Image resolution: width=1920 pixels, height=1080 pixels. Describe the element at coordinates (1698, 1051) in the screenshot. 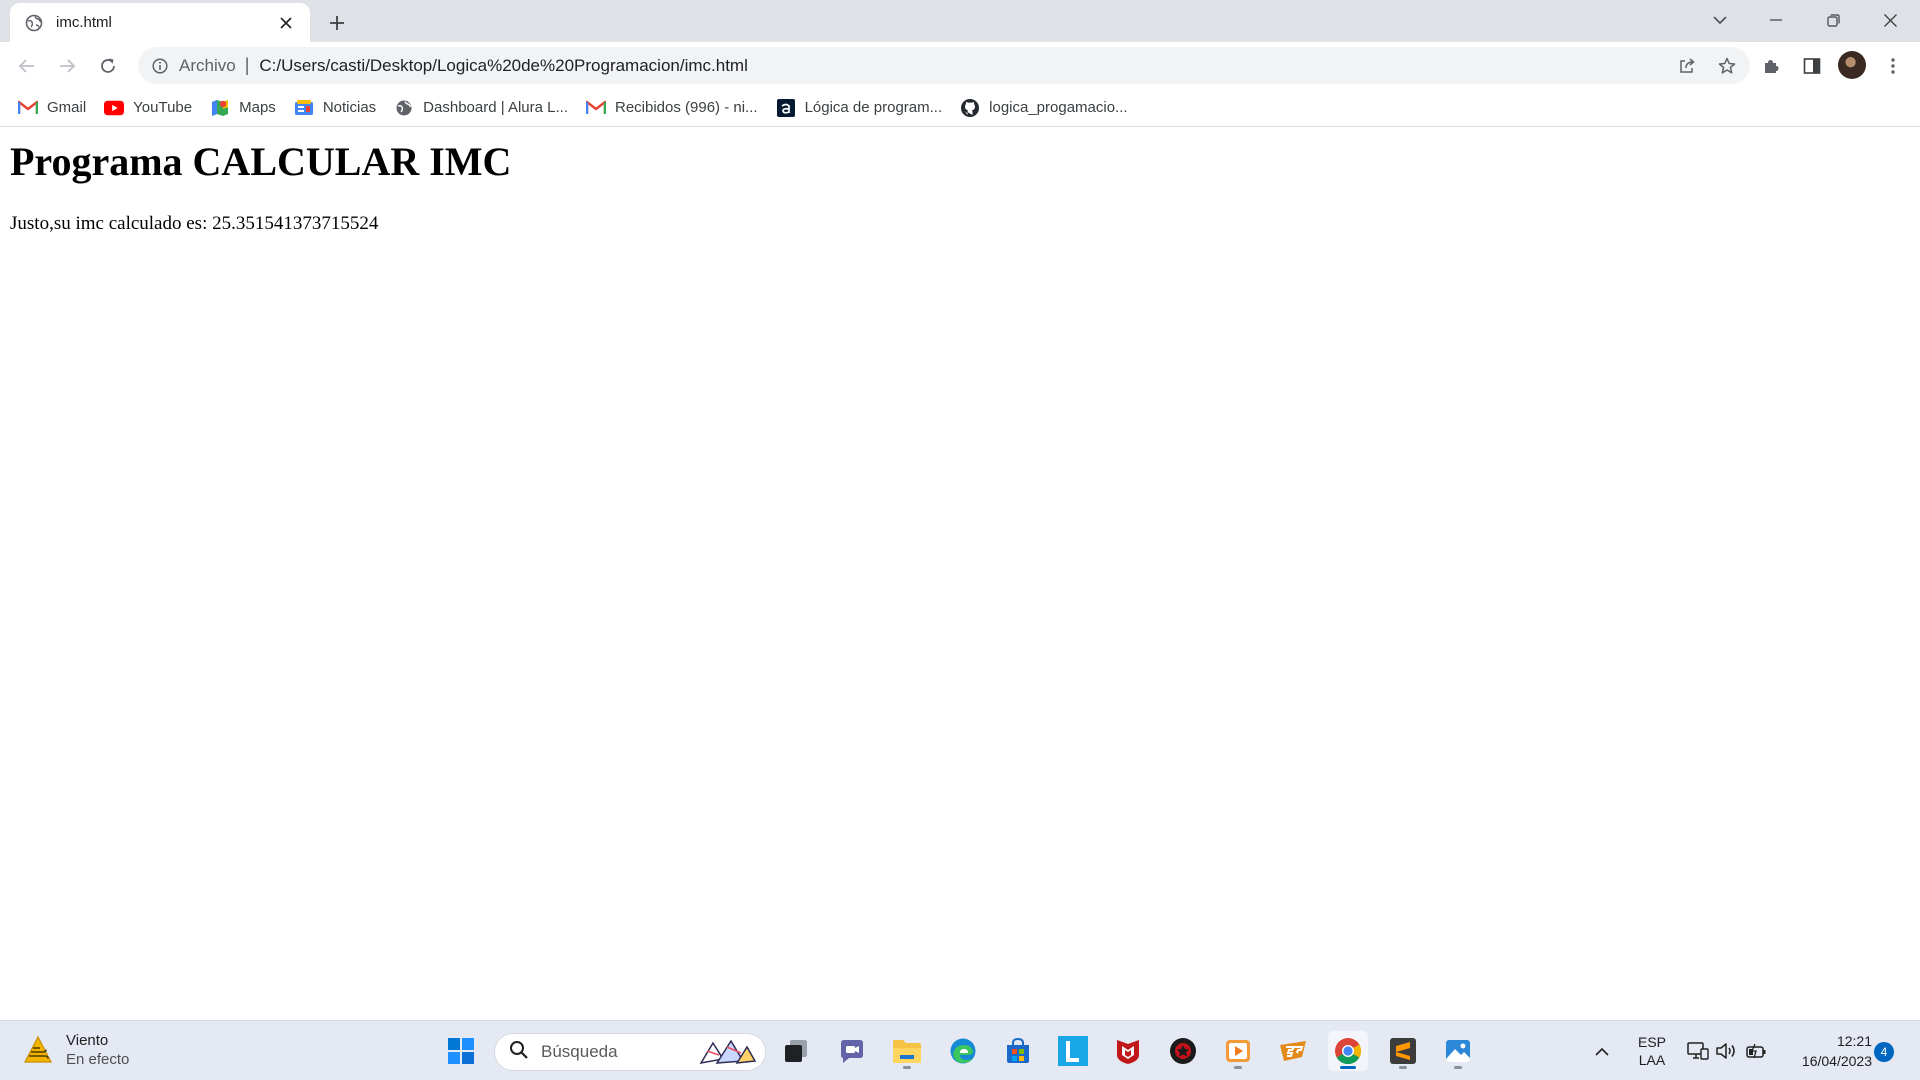

I see `network-icon` at that location.